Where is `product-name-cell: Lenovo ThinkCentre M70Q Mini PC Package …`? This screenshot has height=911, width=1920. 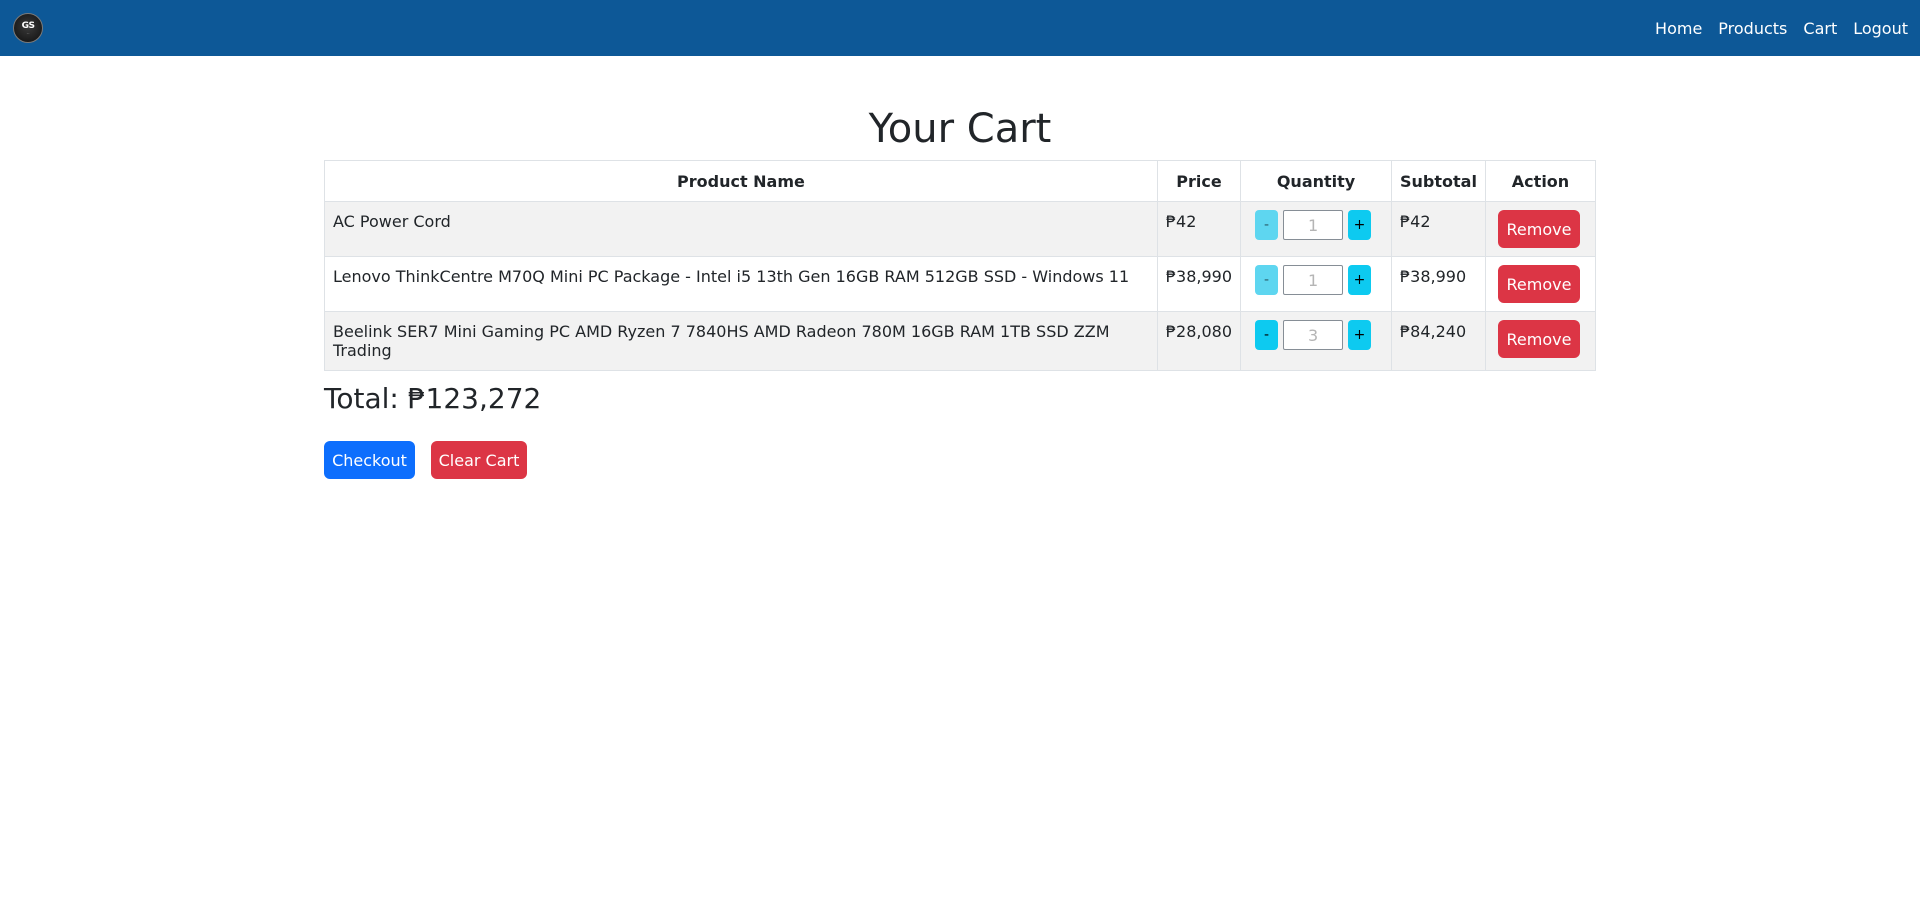
product-name-cell: Lenovo ThinkCentre M70Q Mini PC Package … is located at coordinates (741, 284).